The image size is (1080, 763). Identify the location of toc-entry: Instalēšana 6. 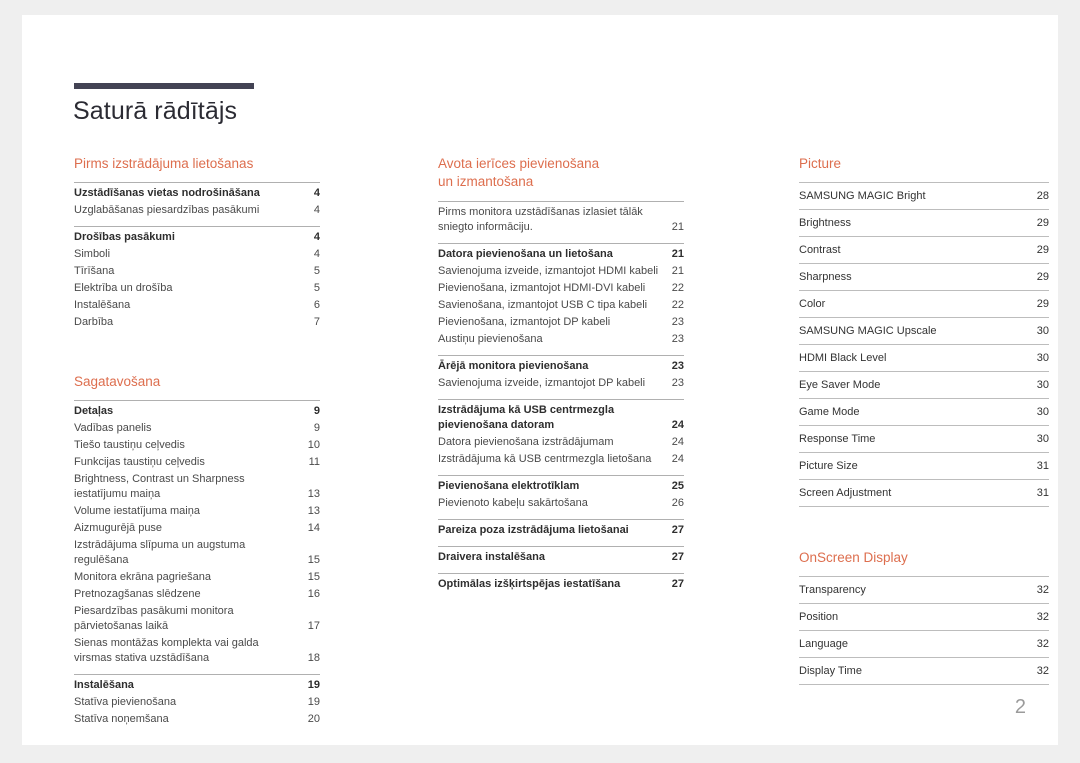
(197, 305).